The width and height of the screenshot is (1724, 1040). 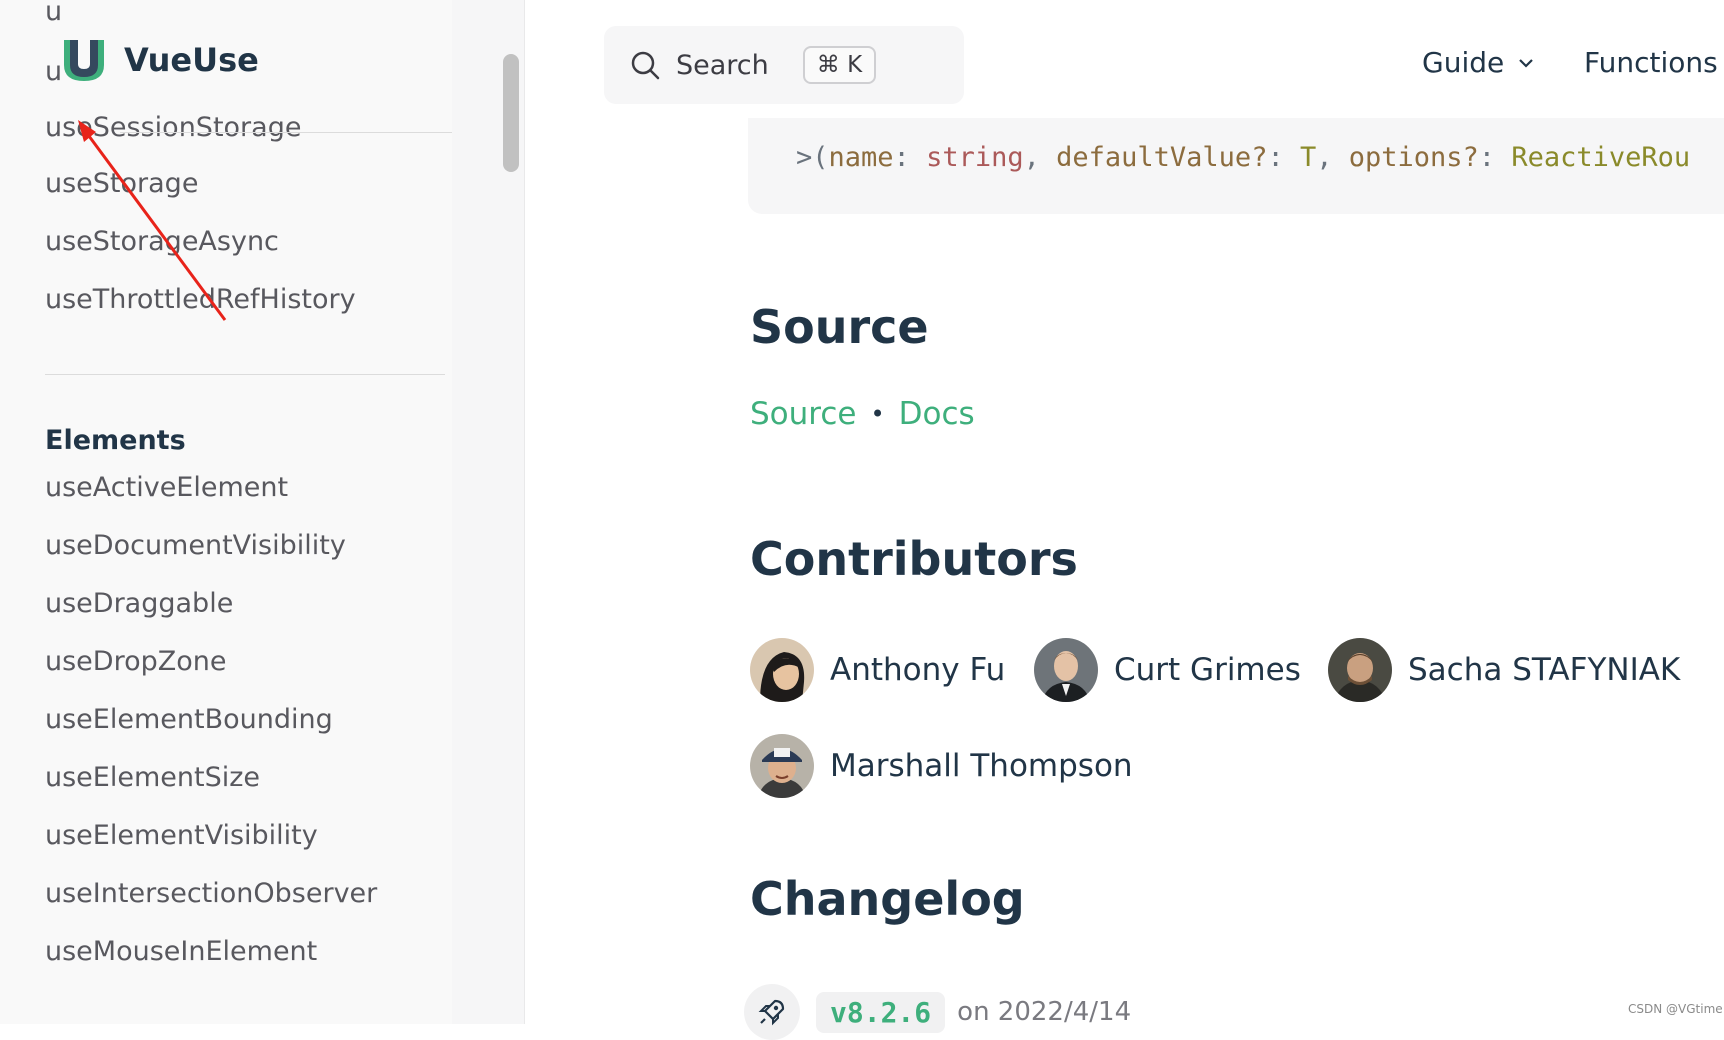 I want to click on search-icon, so click(x=645, y=65).